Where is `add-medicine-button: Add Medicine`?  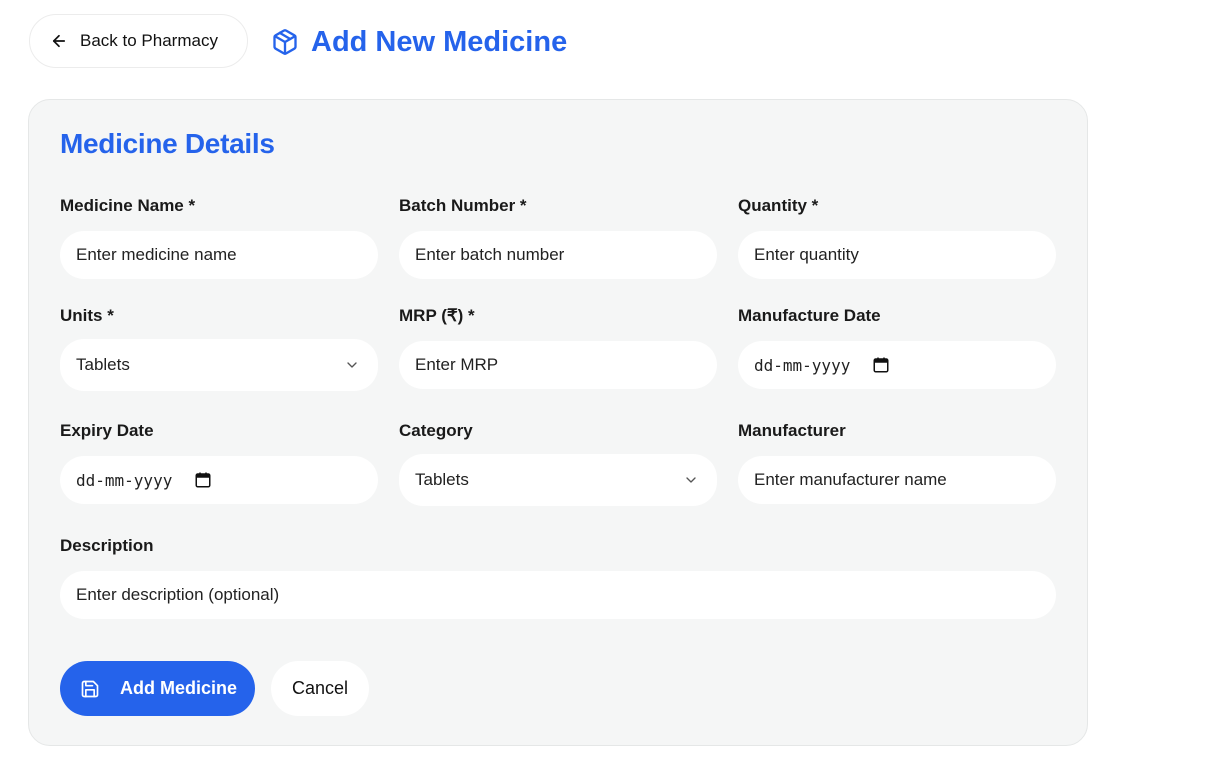
add-medicine-button: Add Medicine is located at coordinates (157, 688).